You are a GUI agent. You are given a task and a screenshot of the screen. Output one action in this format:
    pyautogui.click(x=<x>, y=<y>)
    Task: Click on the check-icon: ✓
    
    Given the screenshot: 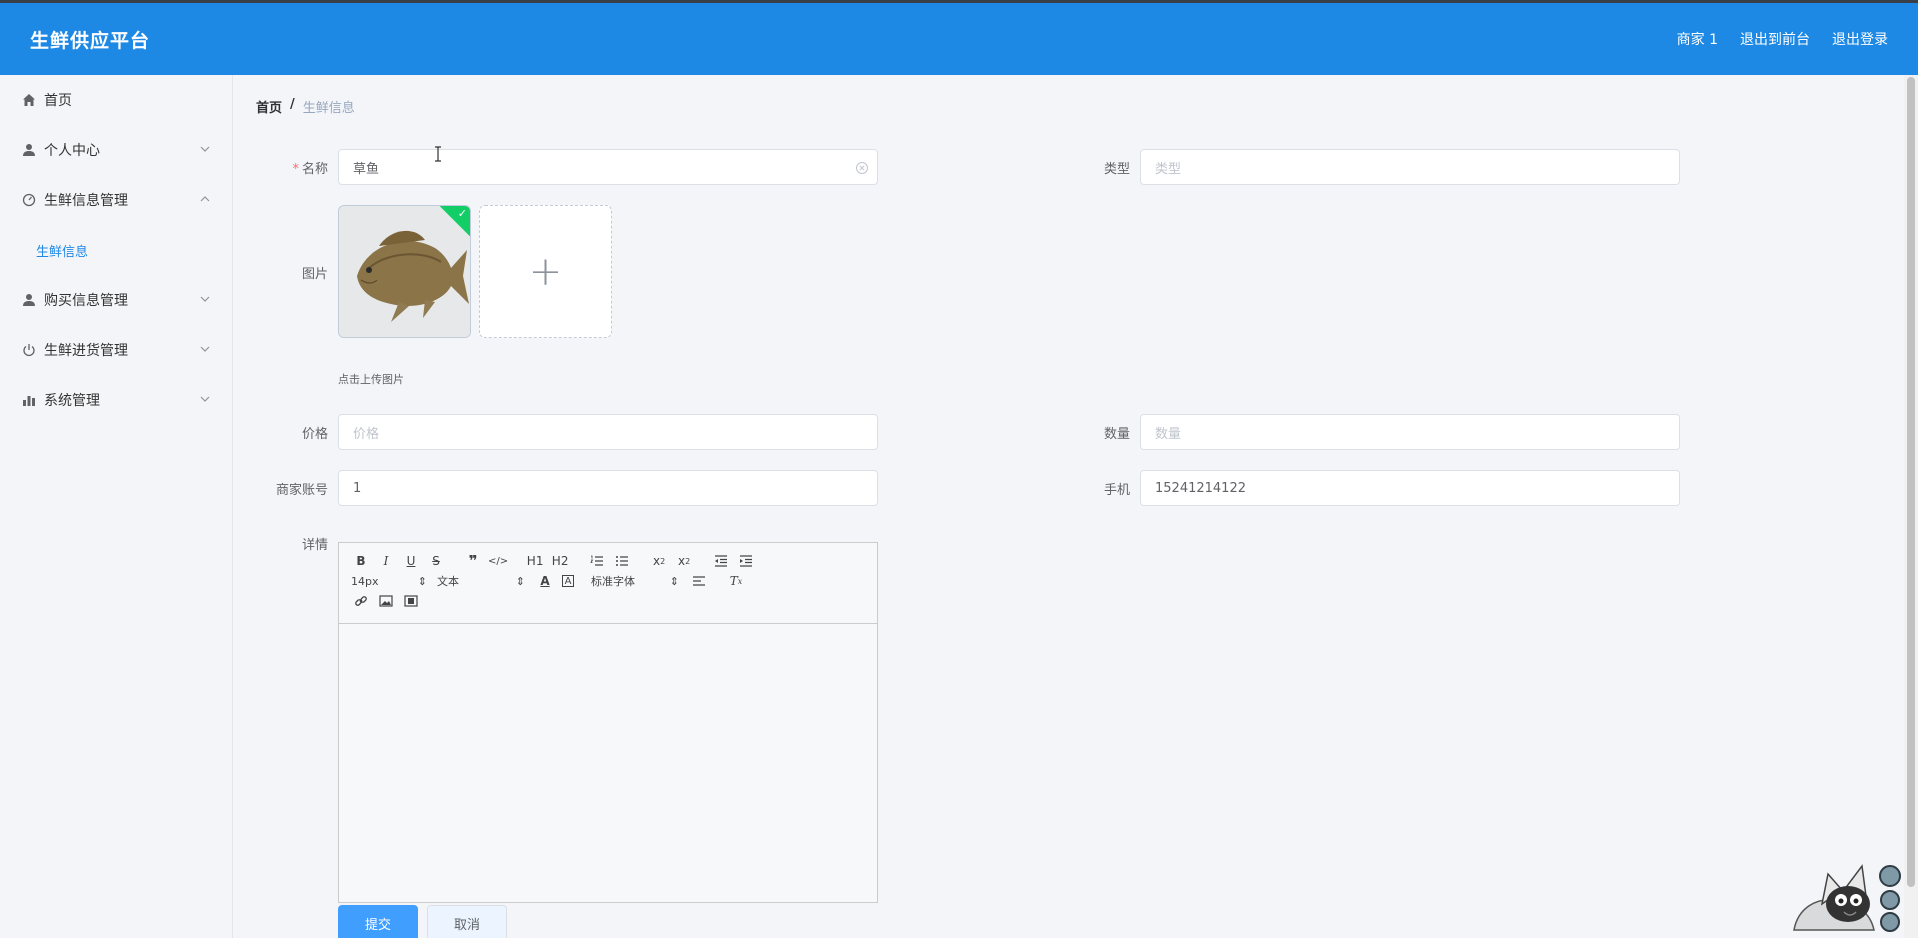 What is the action you would take?
    pyautogui.click(x=462, y=213)
    